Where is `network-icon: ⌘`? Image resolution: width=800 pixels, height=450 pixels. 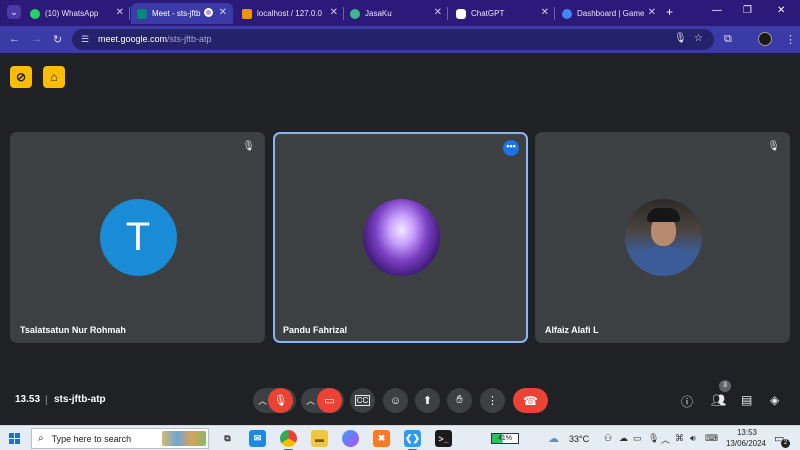 network-icon: ⌘ is located at coordinates (679, 438).